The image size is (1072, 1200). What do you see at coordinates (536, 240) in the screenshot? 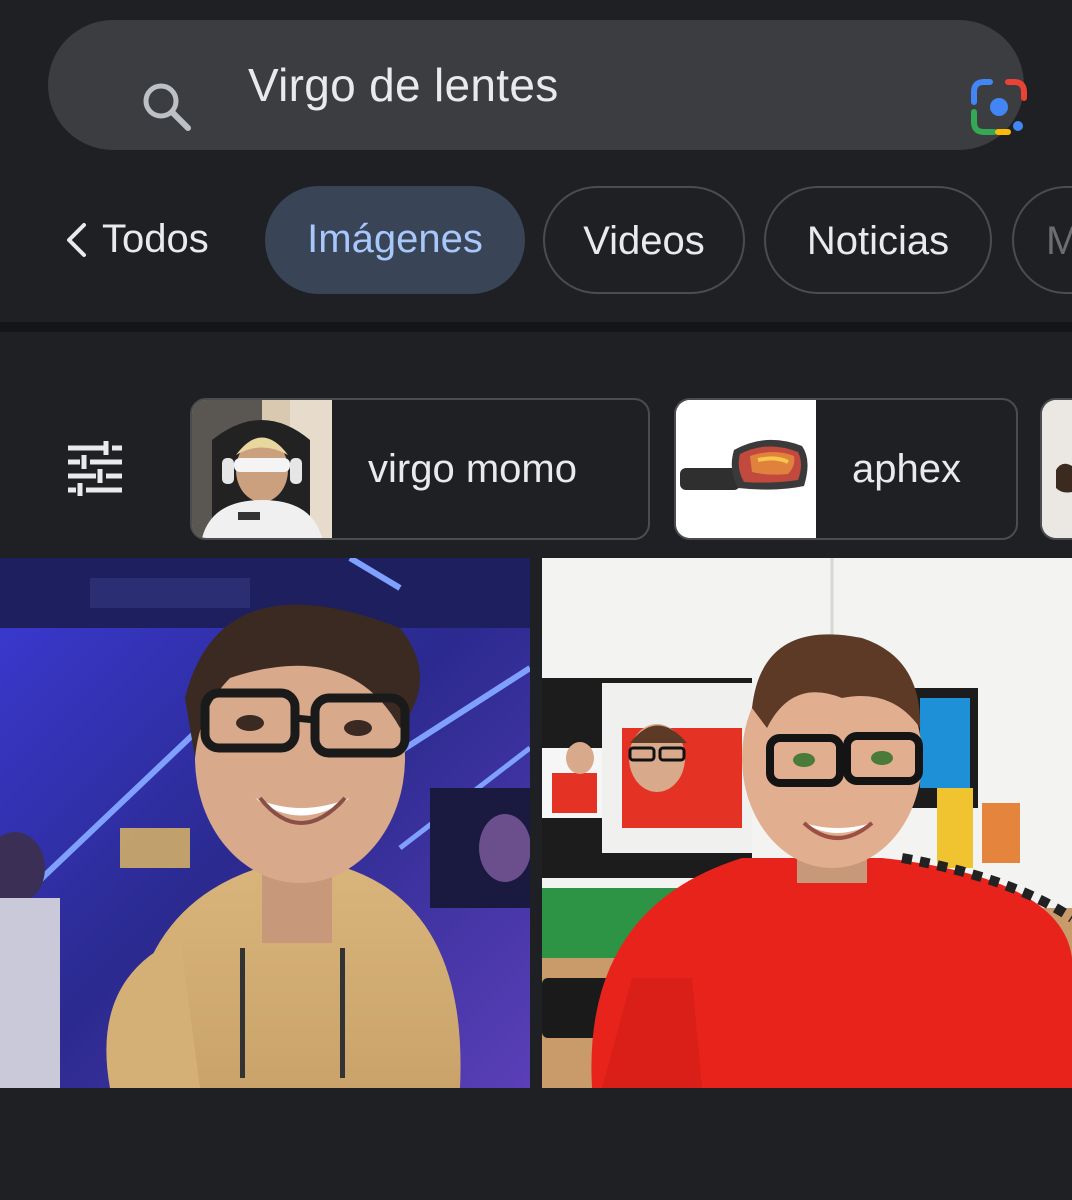
I see `search-tabs: Todos Imágenes Videos Noticias M` at bounding box center [536, 240].